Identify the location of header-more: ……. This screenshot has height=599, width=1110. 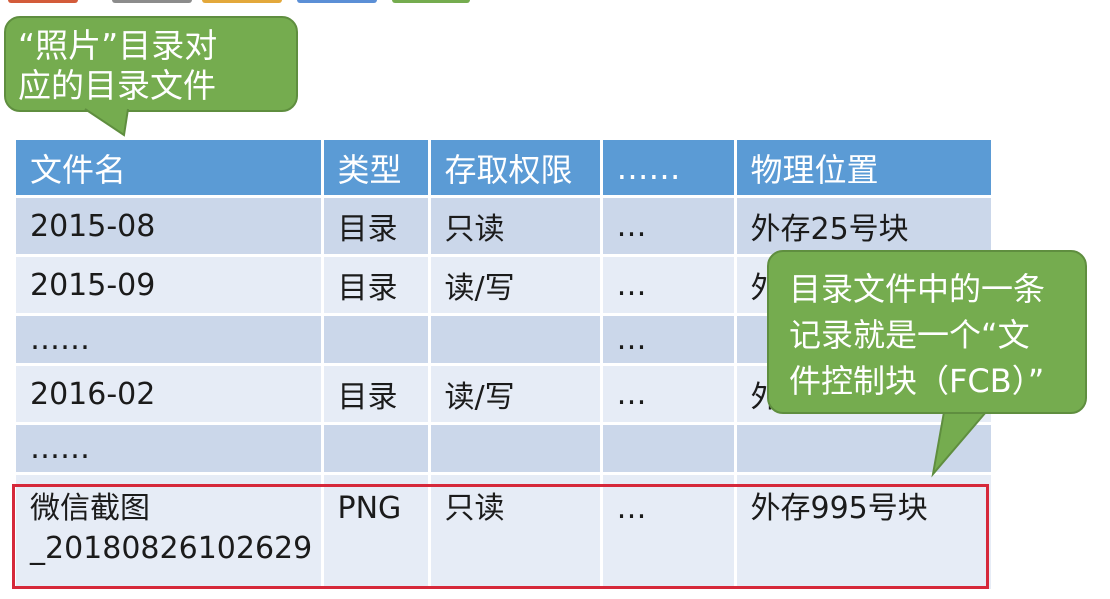
(669, 169).